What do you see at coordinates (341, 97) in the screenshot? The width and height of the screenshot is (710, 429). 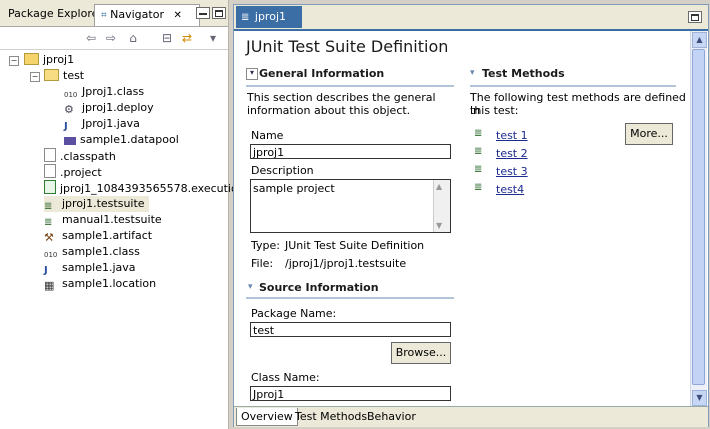 I see `section-description: This section describes the general` at bounding box center [341, 97].